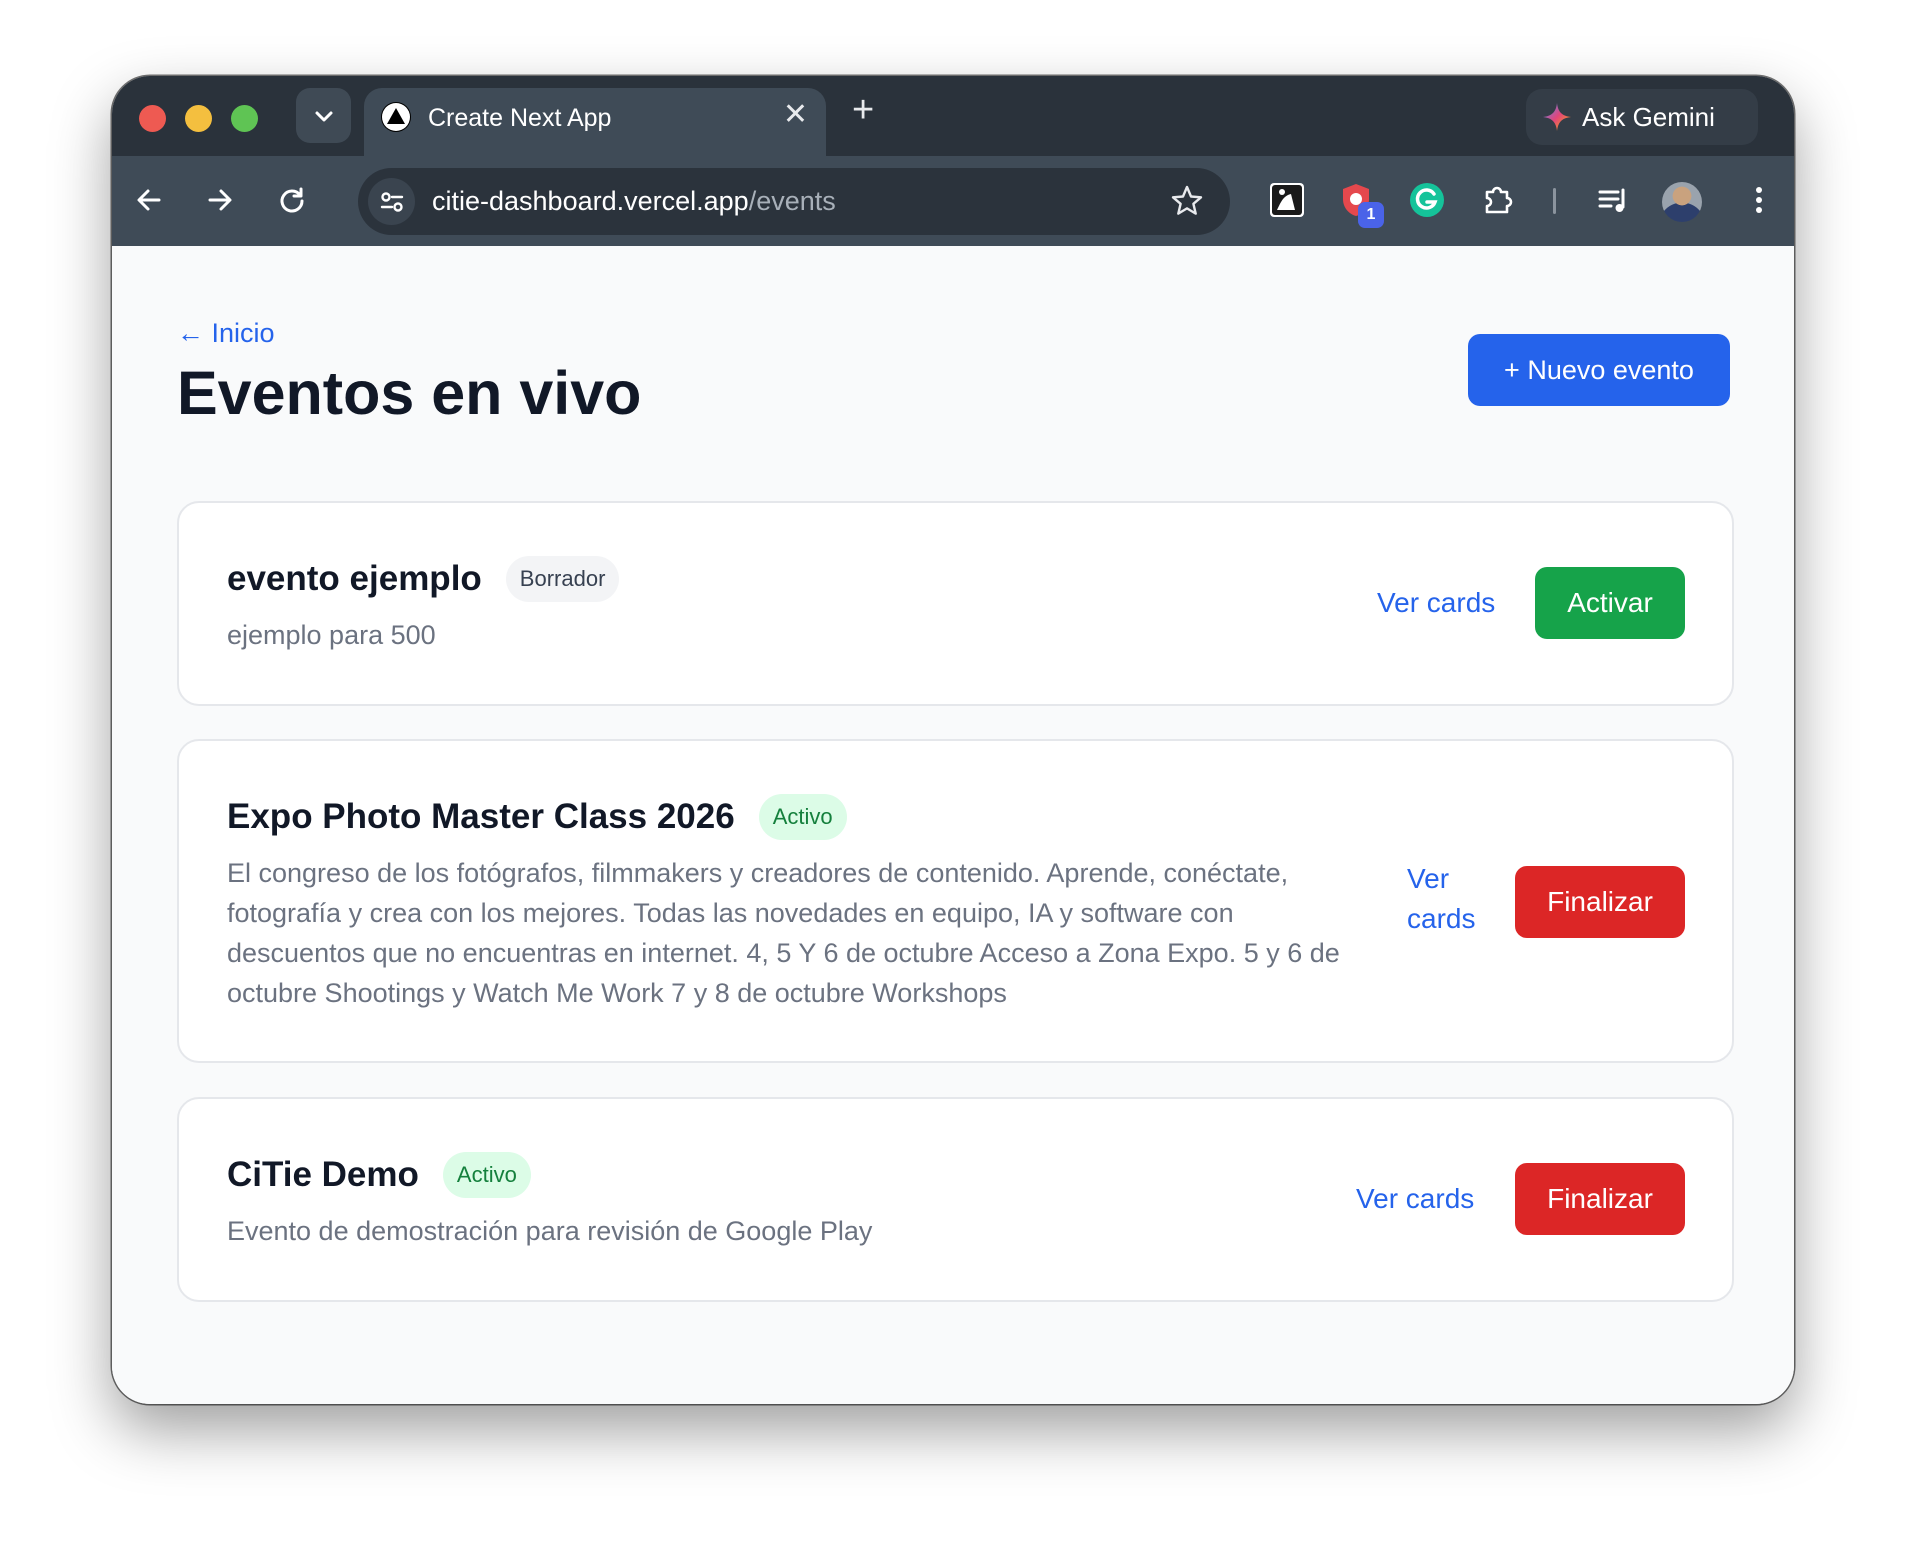  Describe the element at coordinates (354, 578) in the screenshot. I see `event-title: evento ejemplo` at that location.